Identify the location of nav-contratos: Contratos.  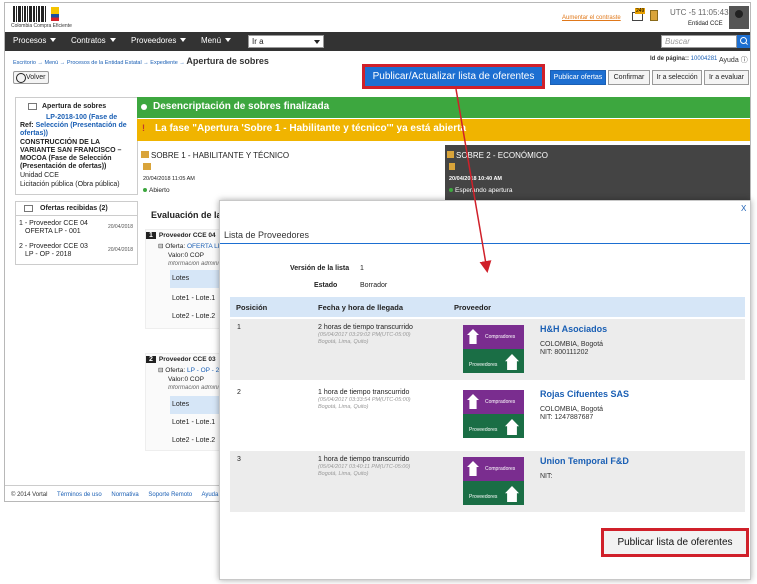
(93, 40).